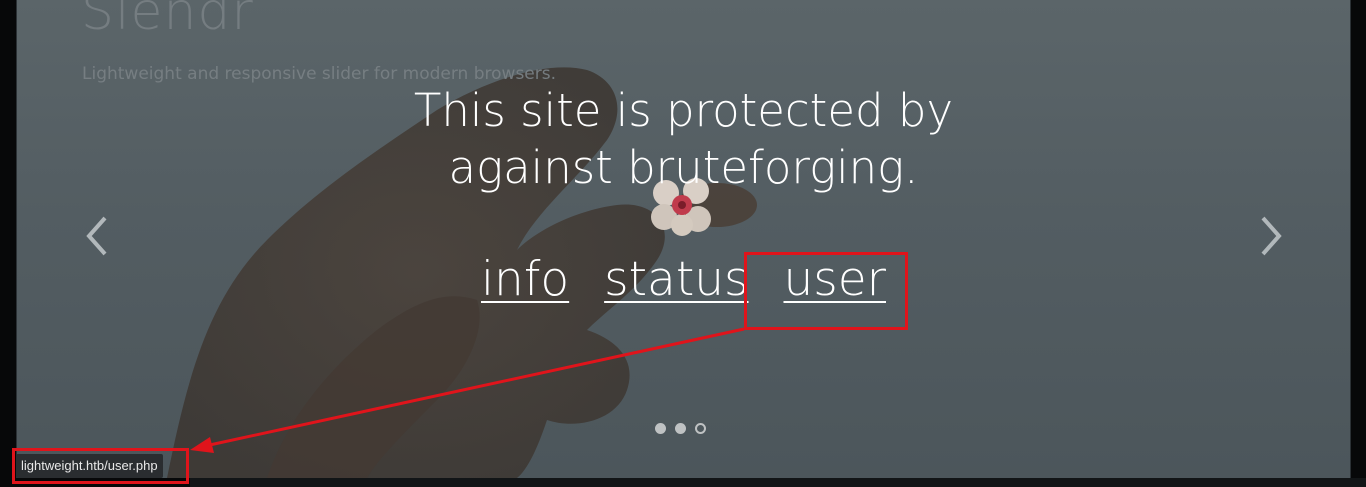 This screenshot has width=1366, height=487. Describe the element at coordinates (834, 279) in the screenshot. I see `link-user: user` at that location.